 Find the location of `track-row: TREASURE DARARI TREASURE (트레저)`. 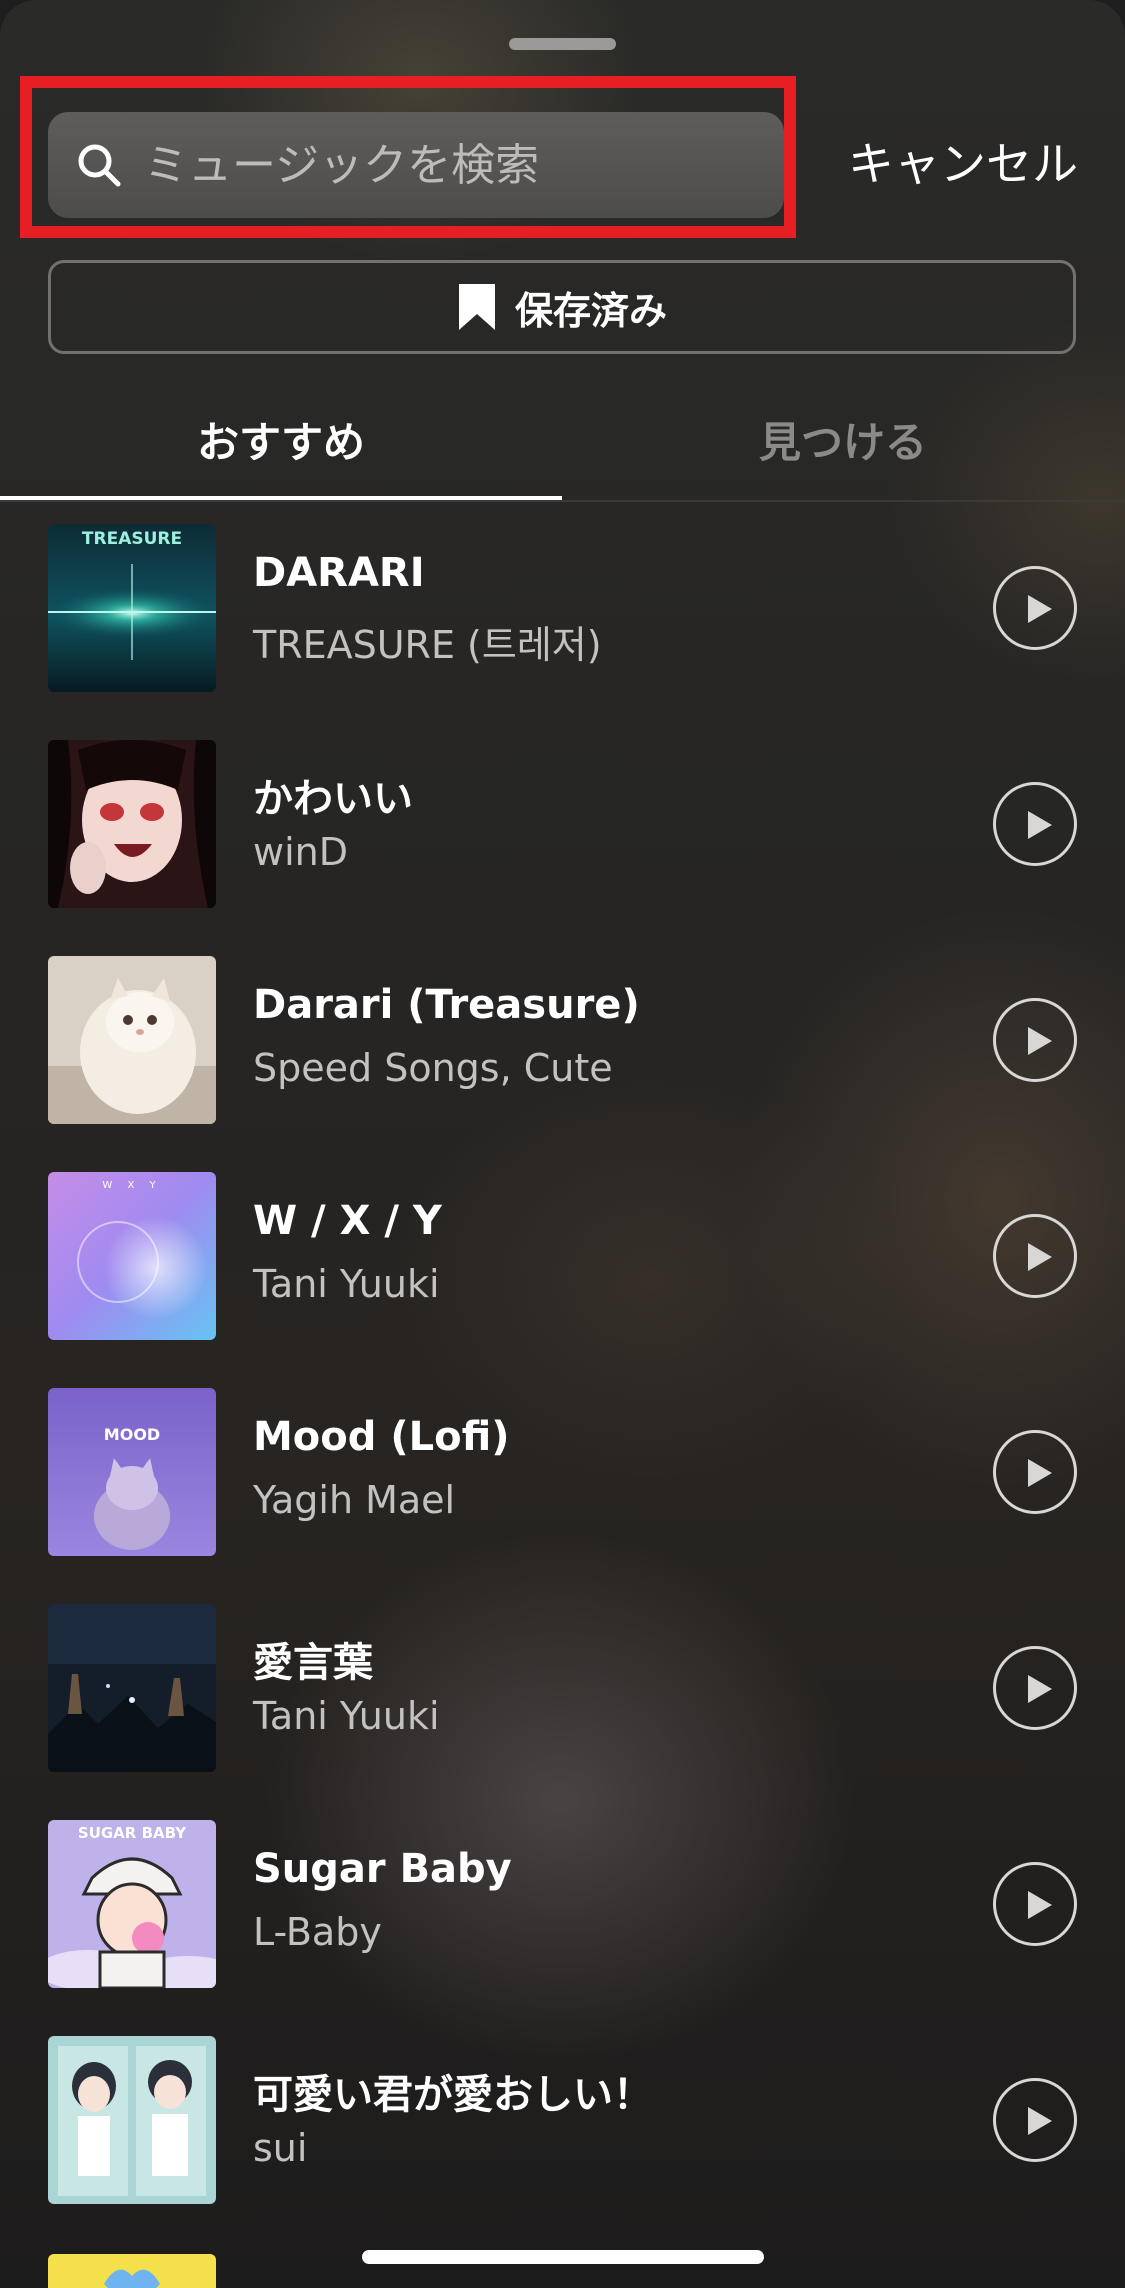

track-row: TREASURE DARARI TREASURE (트레저) is located at coordinates (562, 632).